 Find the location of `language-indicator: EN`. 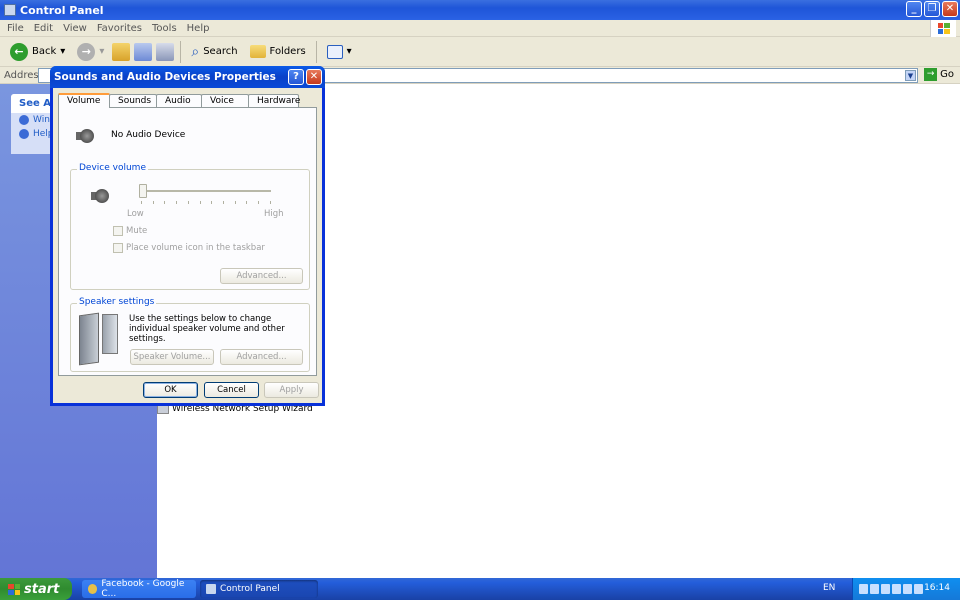

language-indicator: EN is located at coordinates (829, 588).